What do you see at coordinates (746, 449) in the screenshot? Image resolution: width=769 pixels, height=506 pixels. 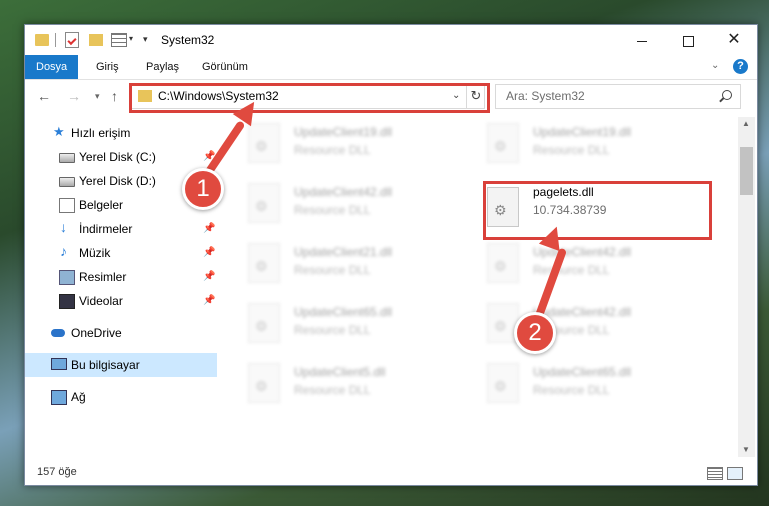 I see `scroll-down-icon: ▼` at bounding box center [746, 449].